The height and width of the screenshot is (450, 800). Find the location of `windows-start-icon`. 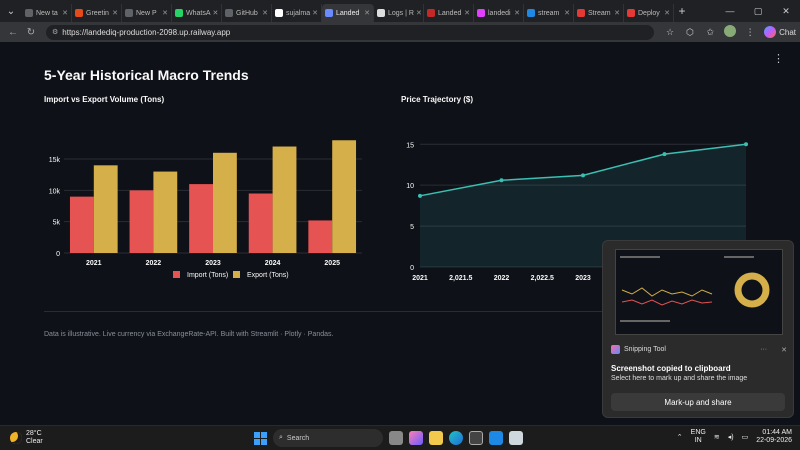

windows-start-icon is located at coordinates (260, 438).